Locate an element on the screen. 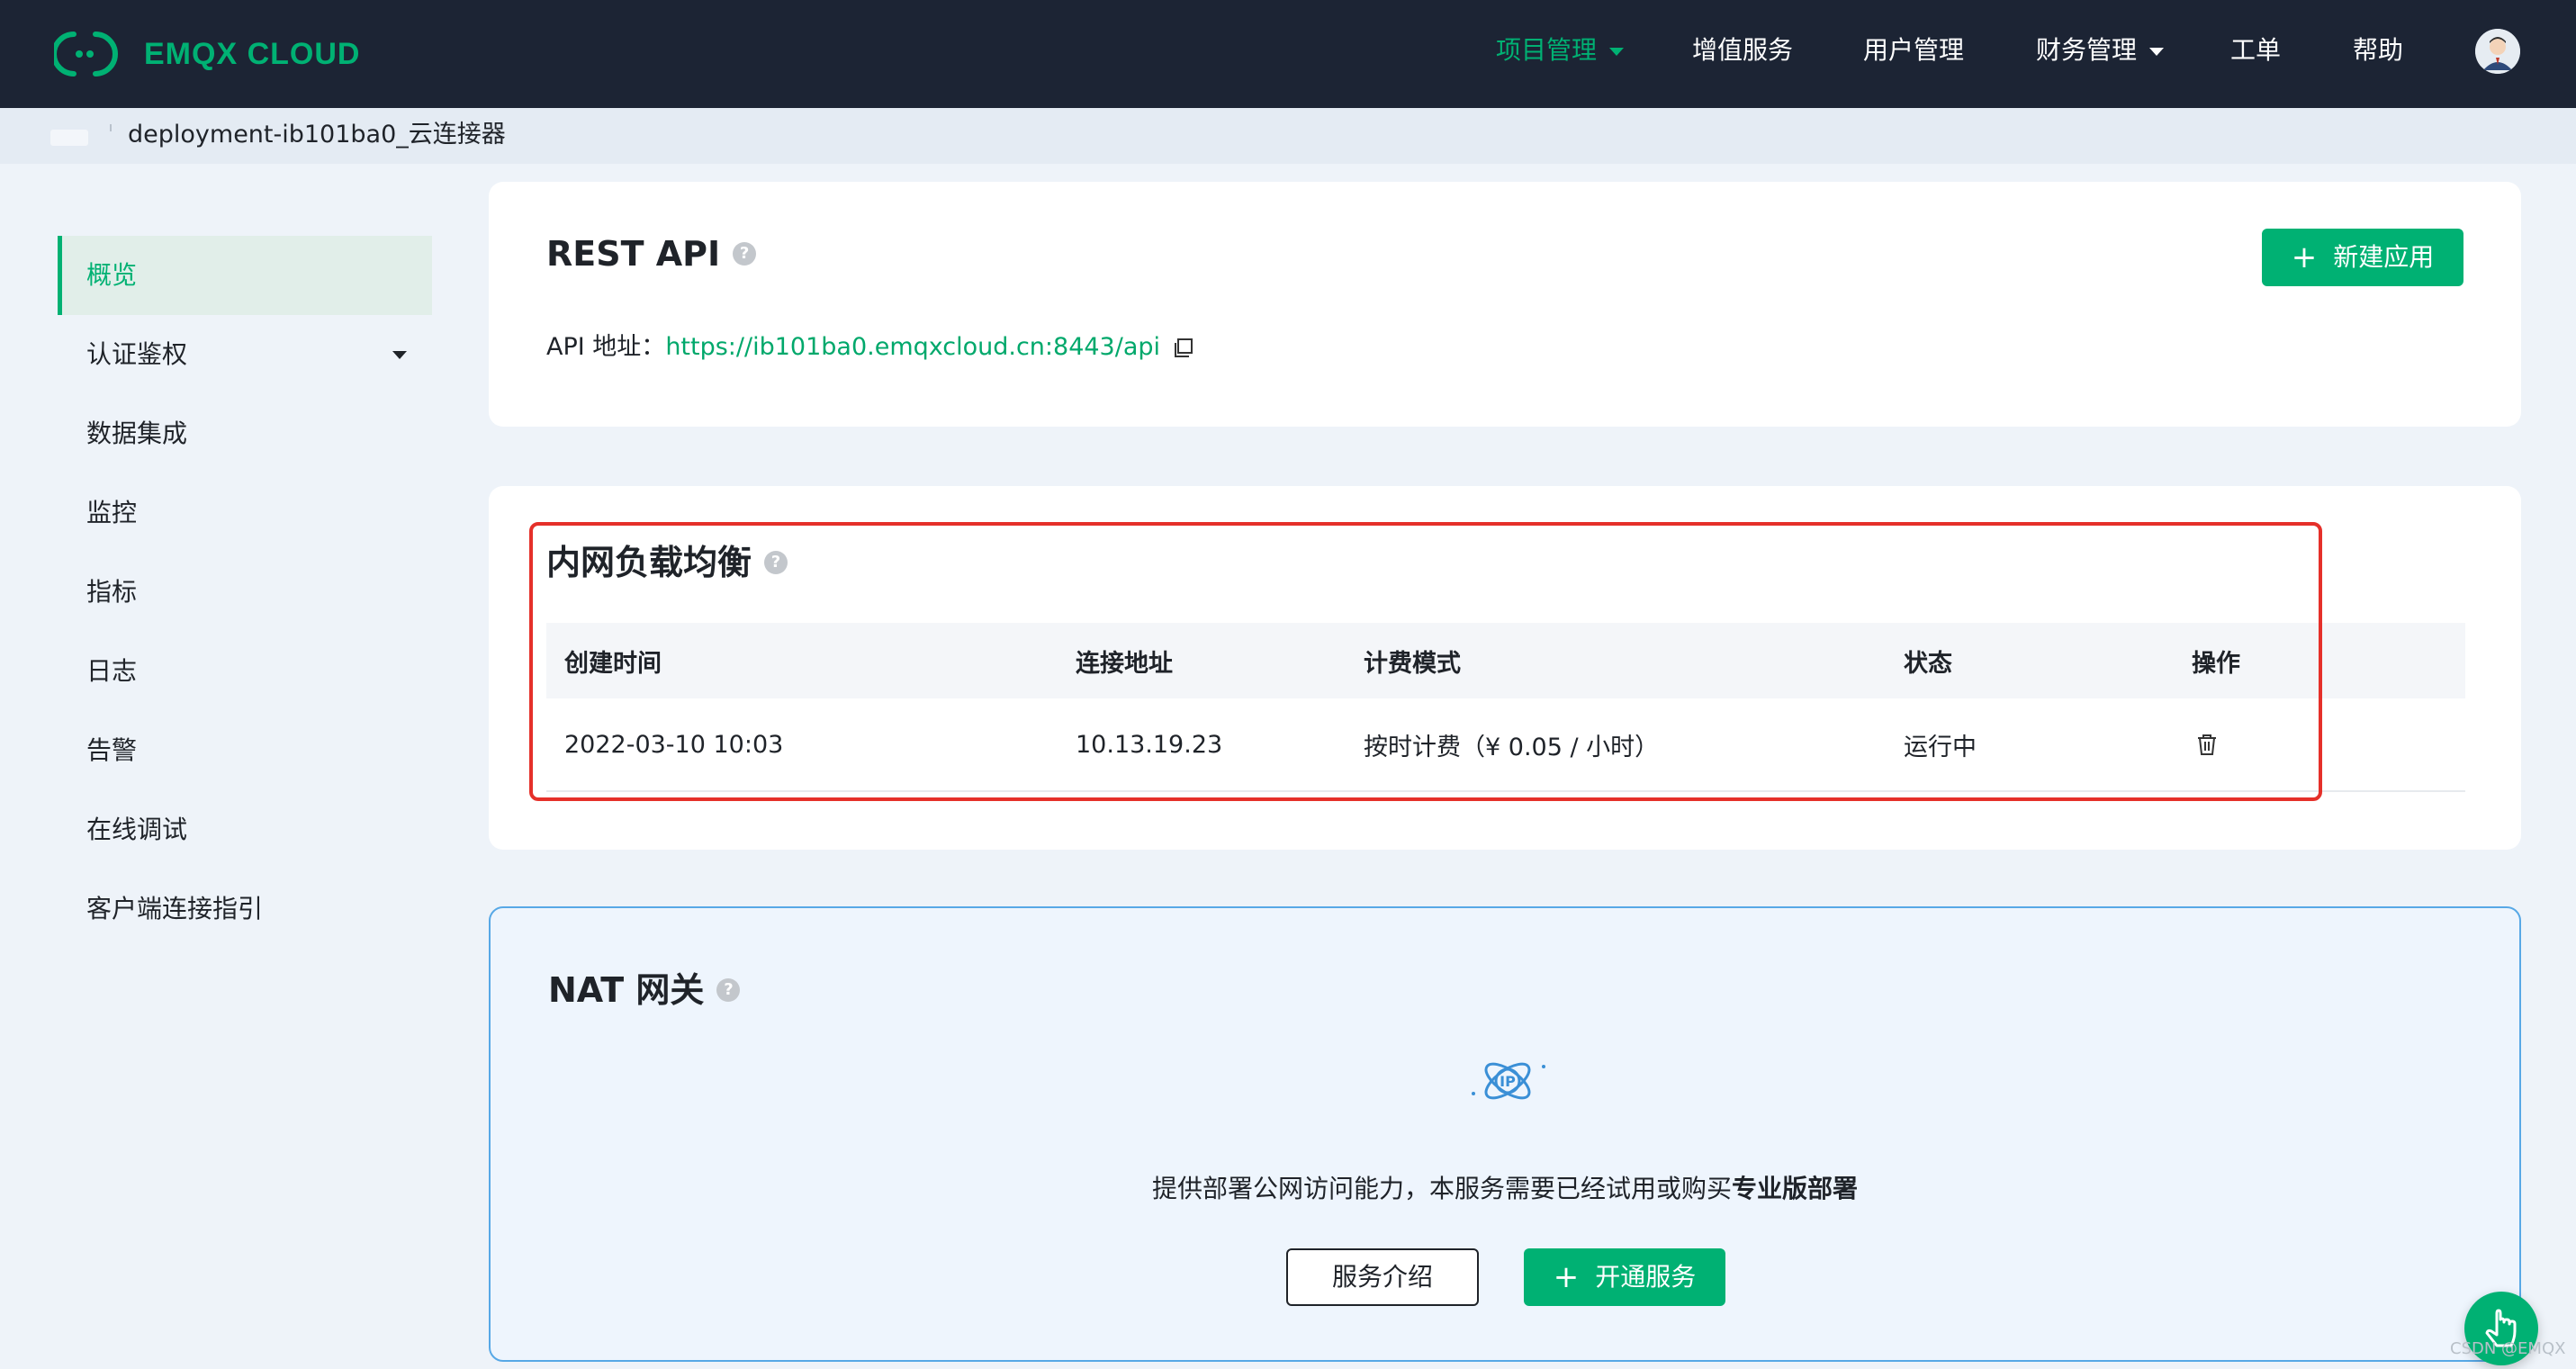 This screenshot has height=1369, width=2576. cell-status: 运行中 is located at coordinates (1940, 747).